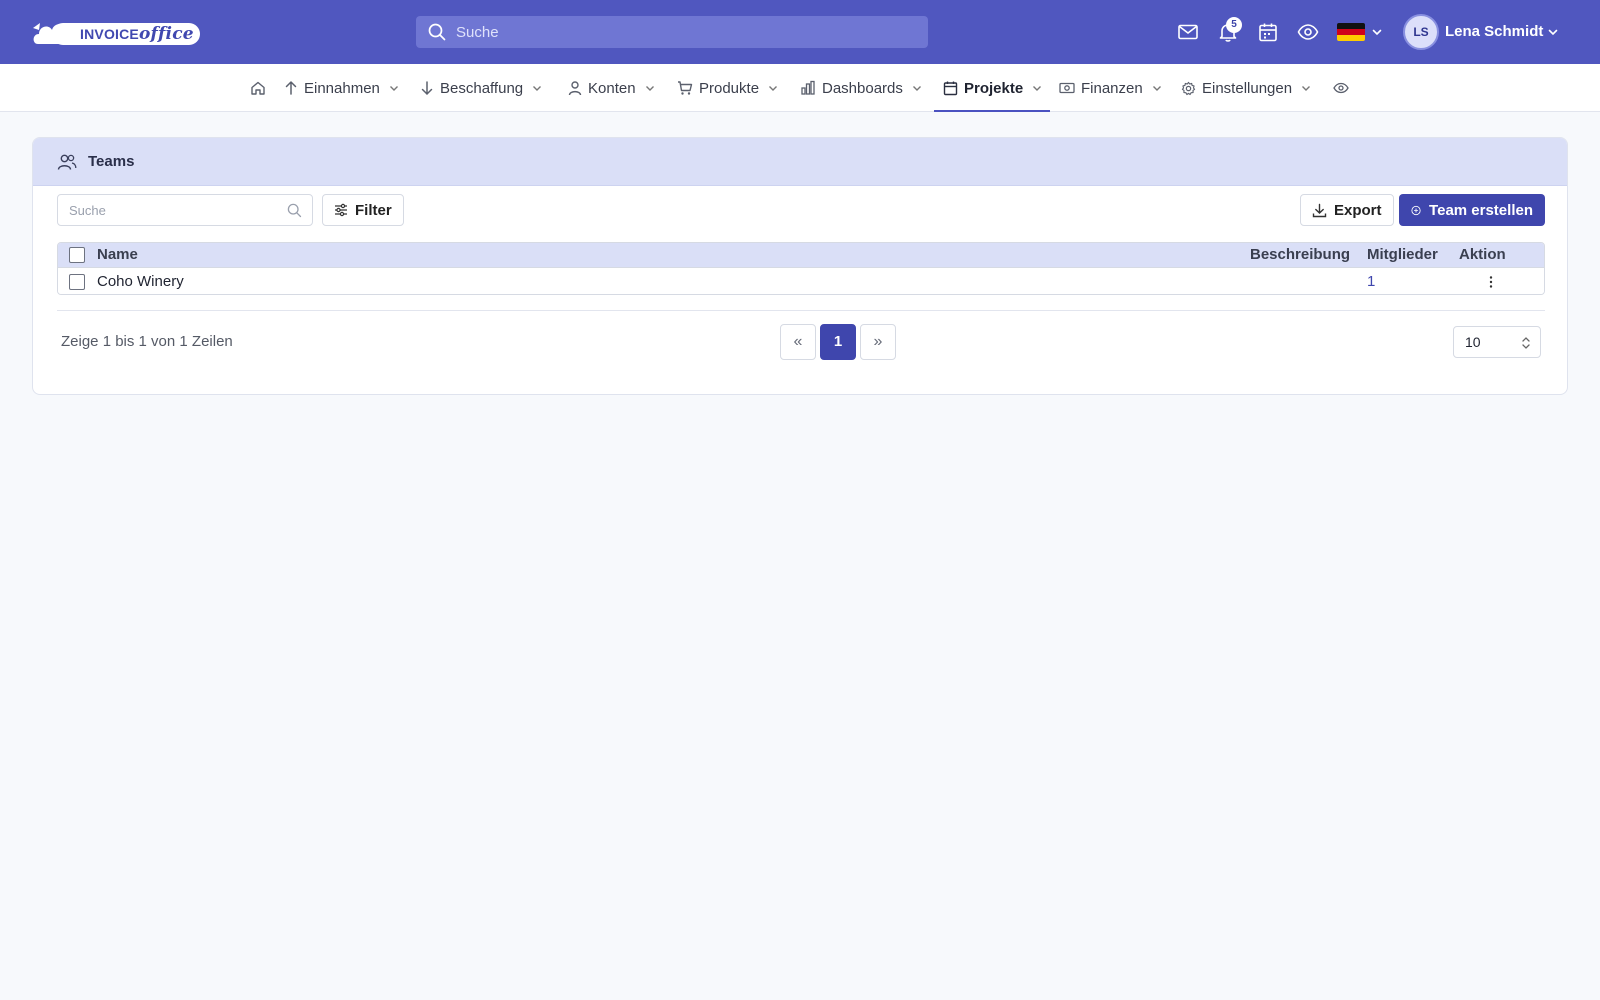 This screenshot has width=1600, height=1000. I want to click on page-size-value: 10, so click(1473, 342).